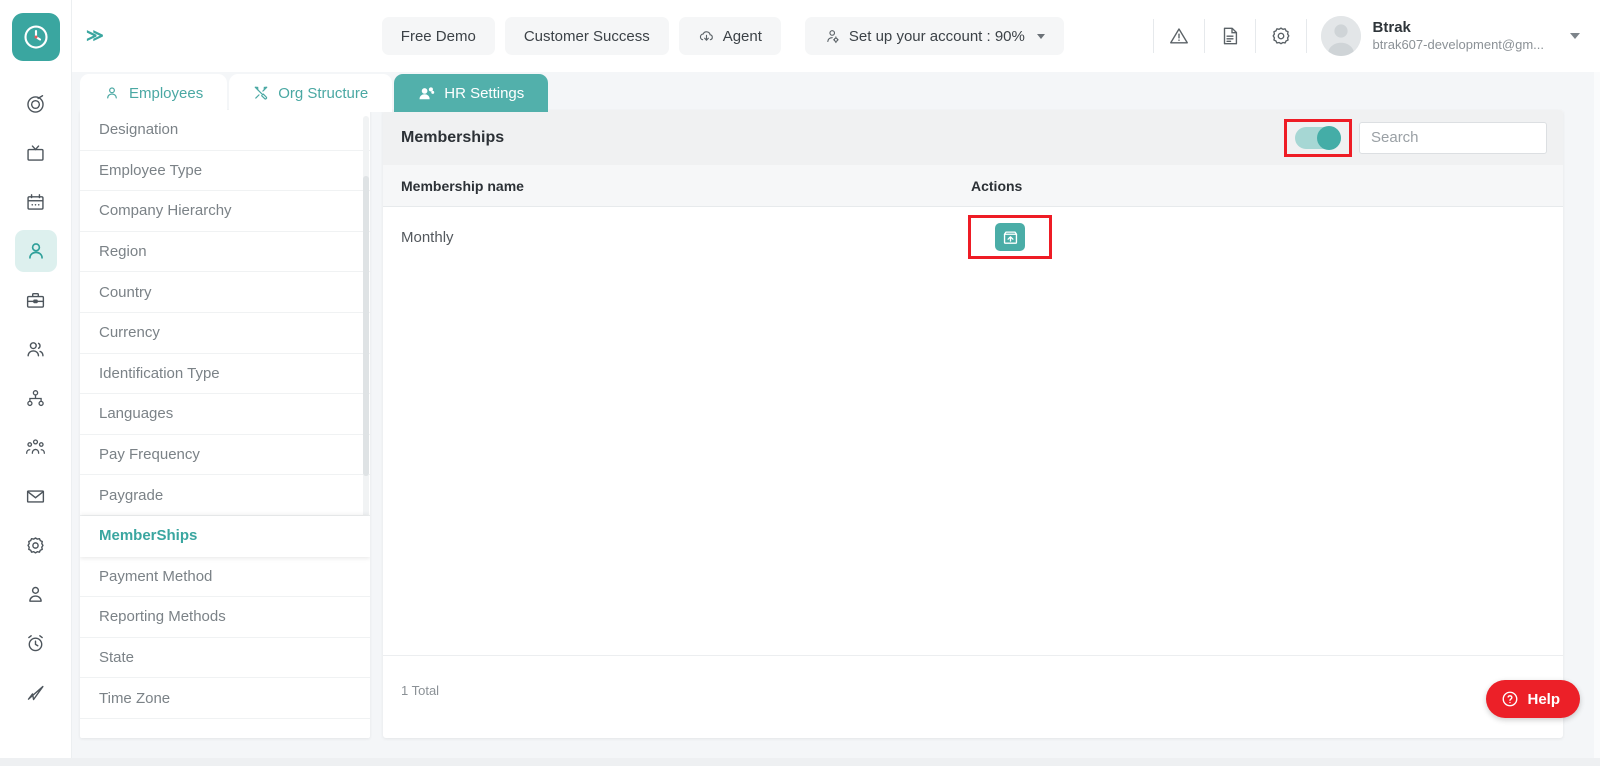 This screenshot has height=766, width=1600. Describe the element at coordinates (427, 237) in the screenshot. I see `cell-membership-name: Monthly` at that location.